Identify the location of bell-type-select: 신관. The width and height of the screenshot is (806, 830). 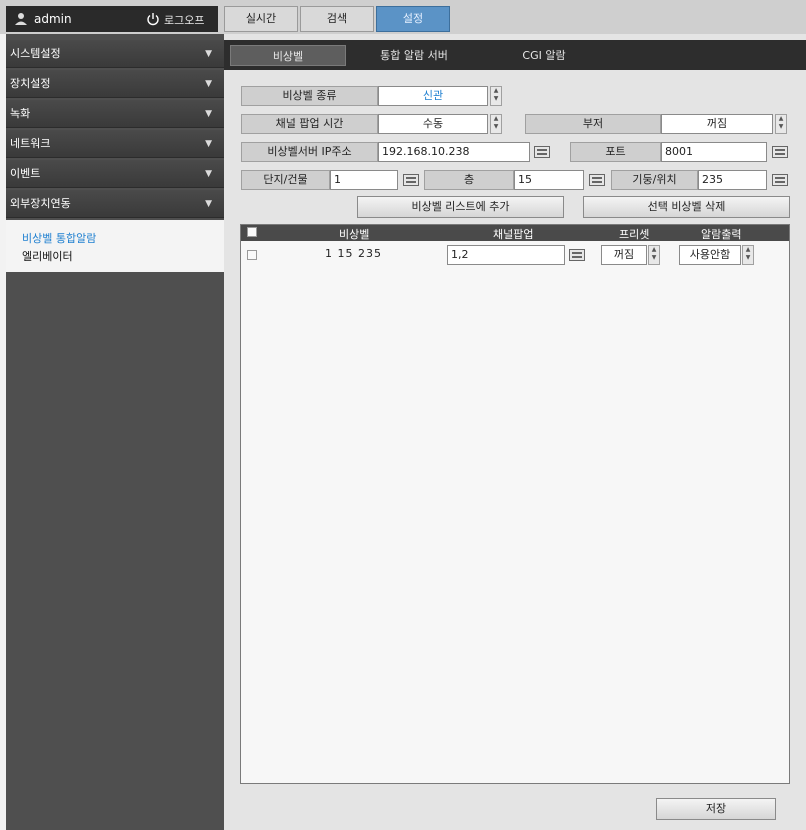
(433, 96).